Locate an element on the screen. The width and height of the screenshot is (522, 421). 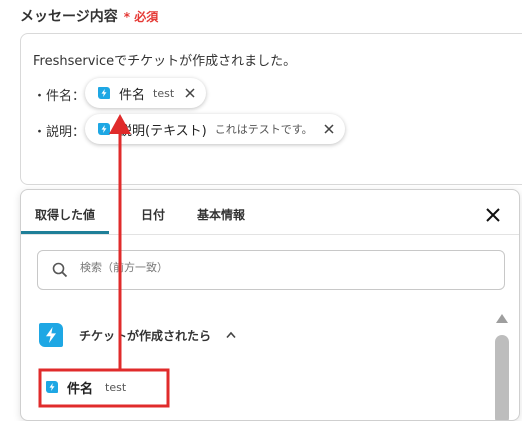
close-icon is located at coordinates (493, 215).